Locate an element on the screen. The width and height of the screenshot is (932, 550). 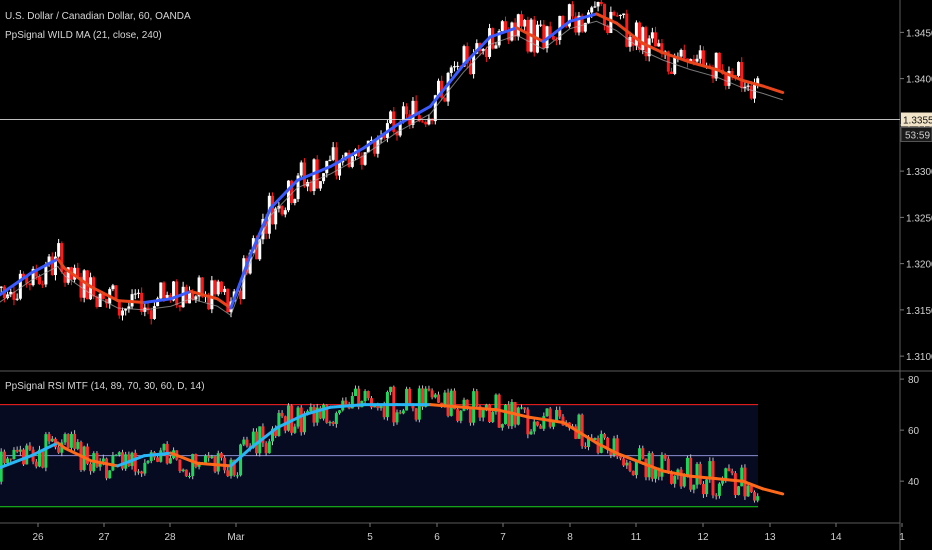
last-price-value: 1.33558 is located at coordinates (917, 121).